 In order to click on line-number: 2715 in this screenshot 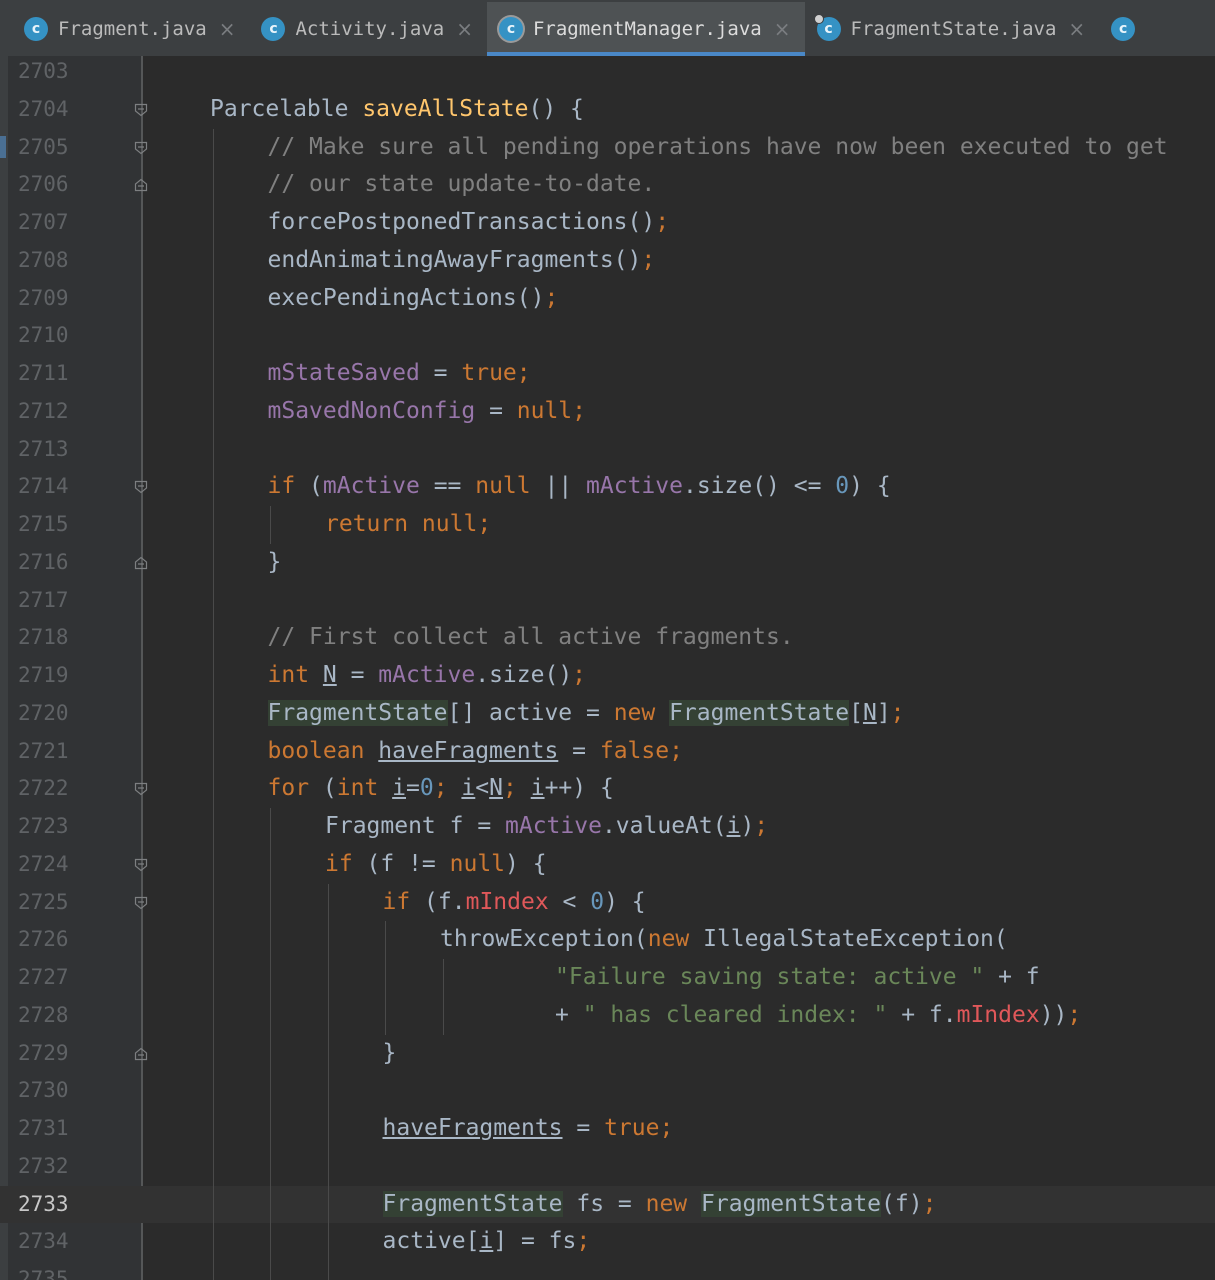, I will do `click(43, 524)`.